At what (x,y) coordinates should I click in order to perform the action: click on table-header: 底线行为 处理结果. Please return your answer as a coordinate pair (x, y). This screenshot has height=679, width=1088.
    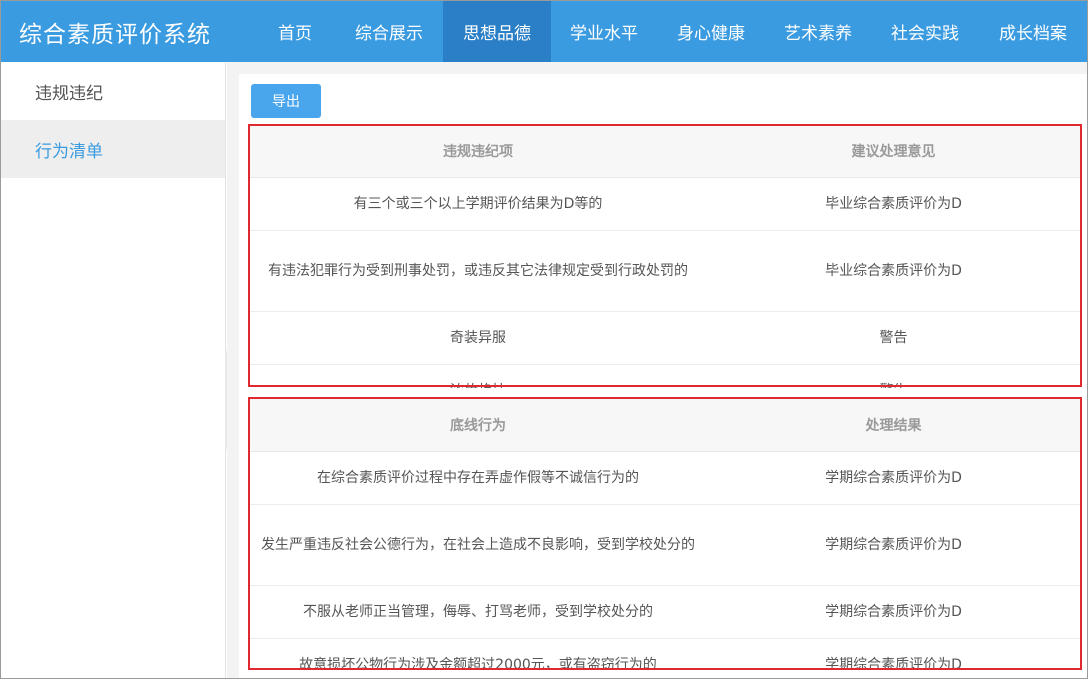
    Looking at the image, I should click on (664, 425).